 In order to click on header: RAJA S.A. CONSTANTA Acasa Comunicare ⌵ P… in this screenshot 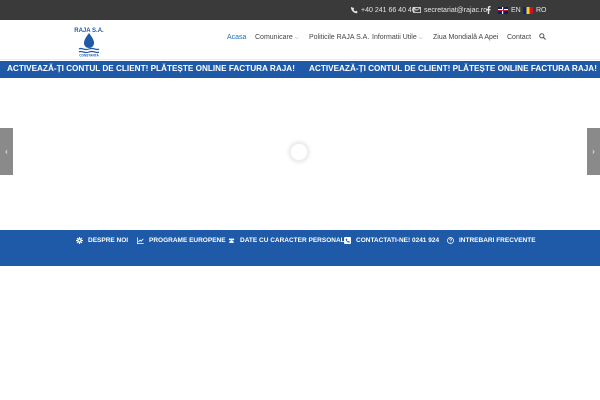, I will do `click(300, 40)`.